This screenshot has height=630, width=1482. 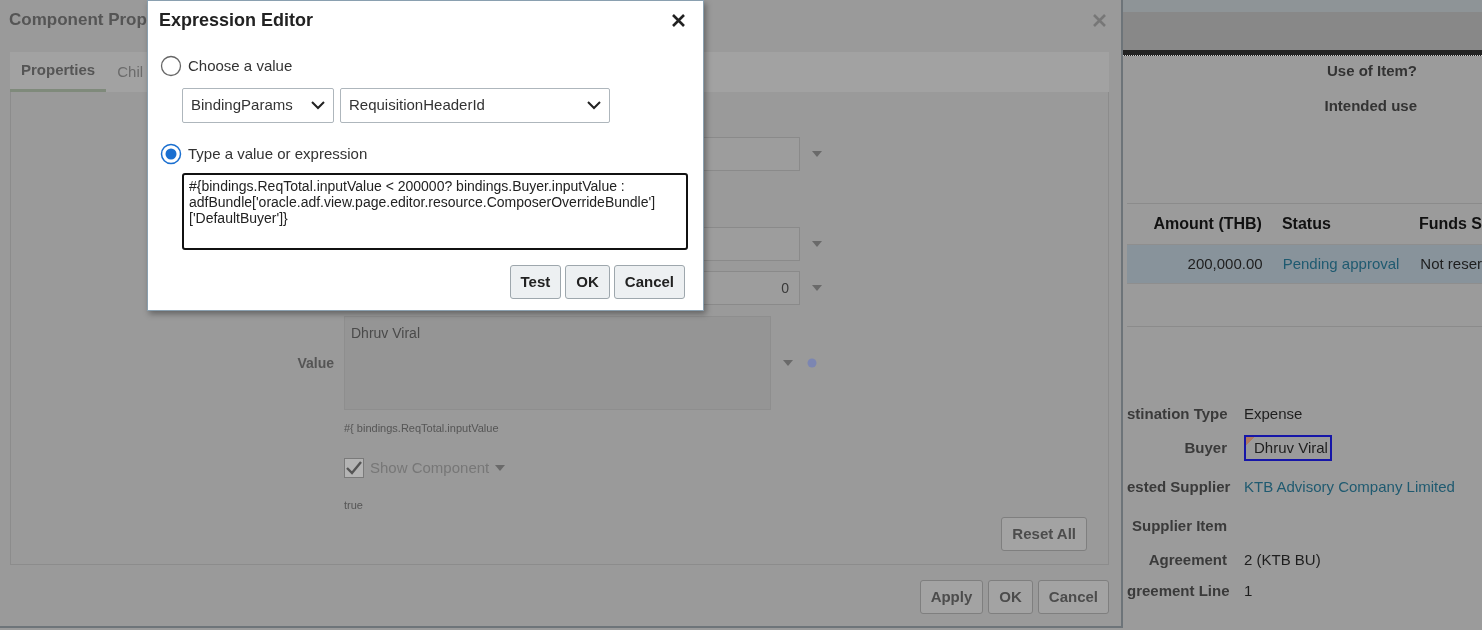 What do you see at coordinates (315, 363) in the screenshot?
I see `field-label: Value` at bounding box center [315, 363].